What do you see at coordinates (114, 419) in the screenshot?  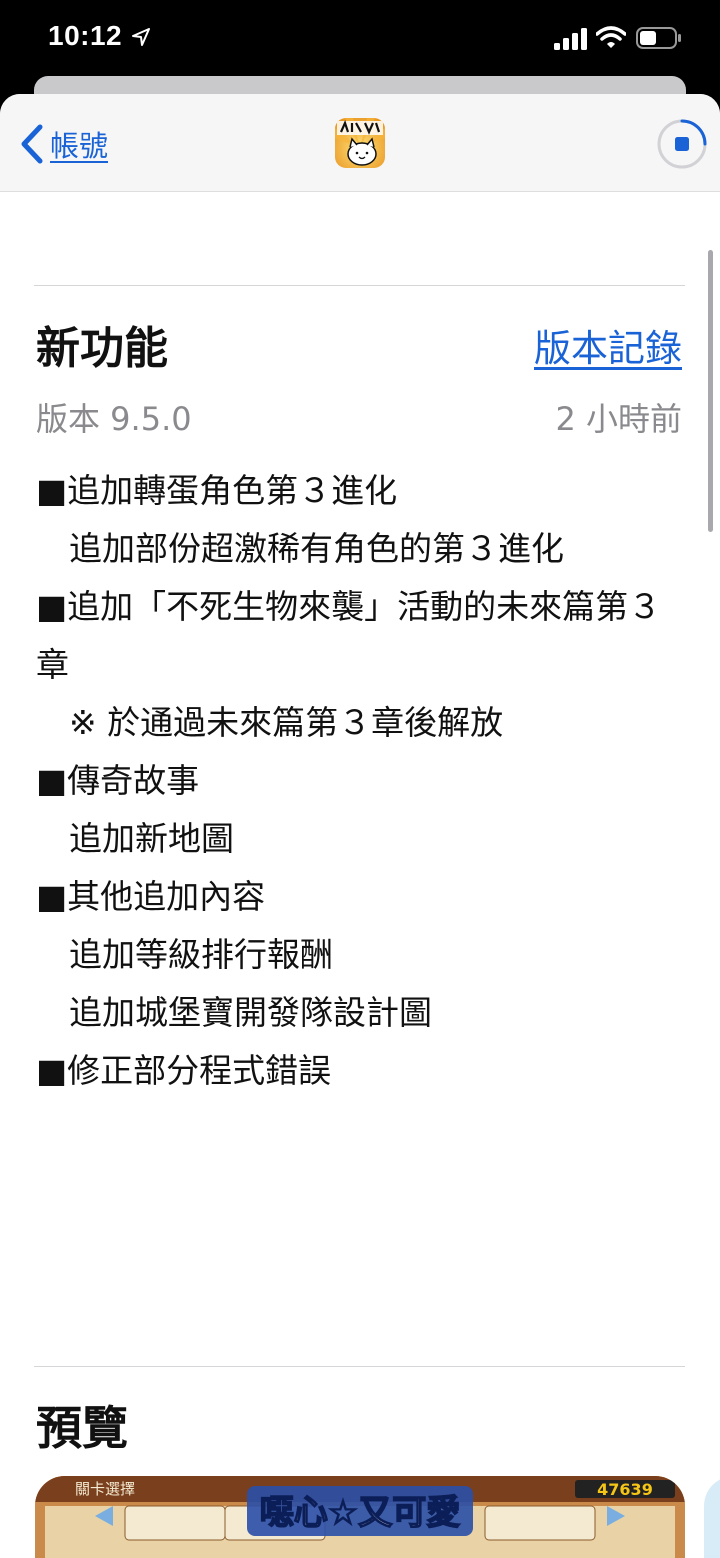 I see `version-number: 版本 9.5.0` at bounding box center [114, 419].